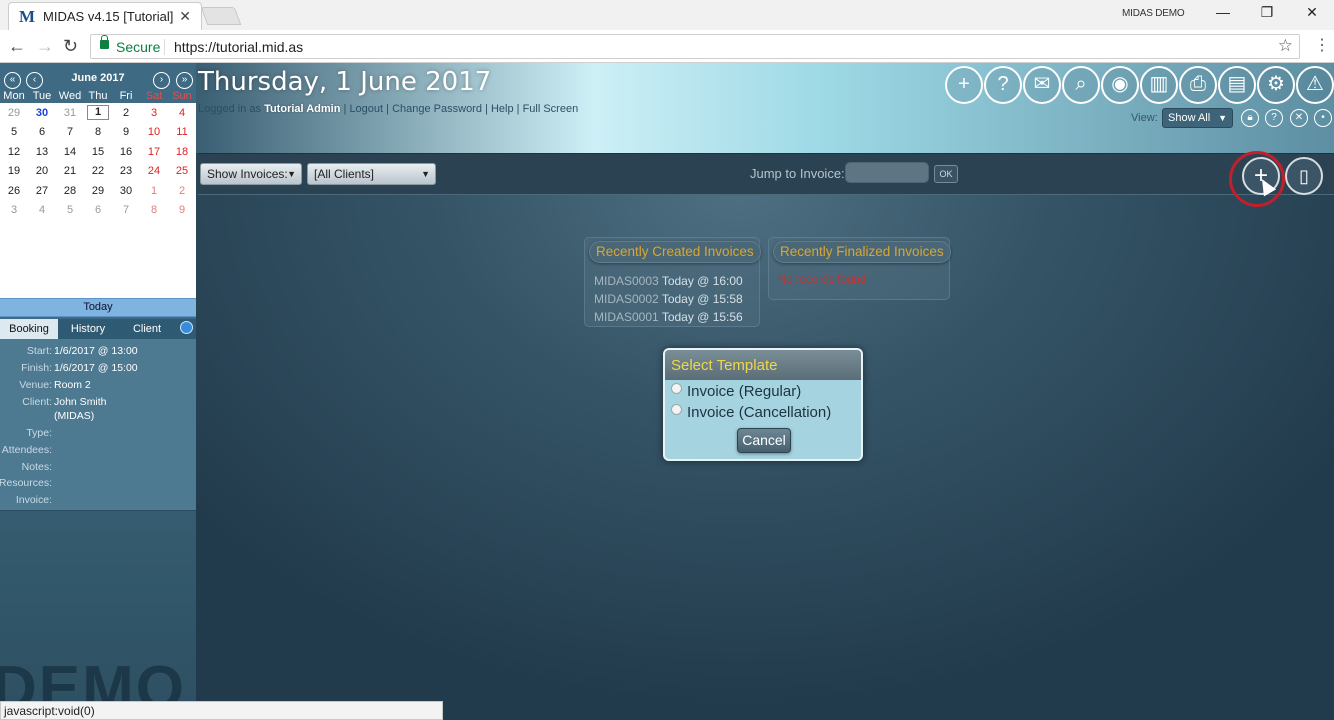  I want to click on calendar-day: 19, so click(14, 172).